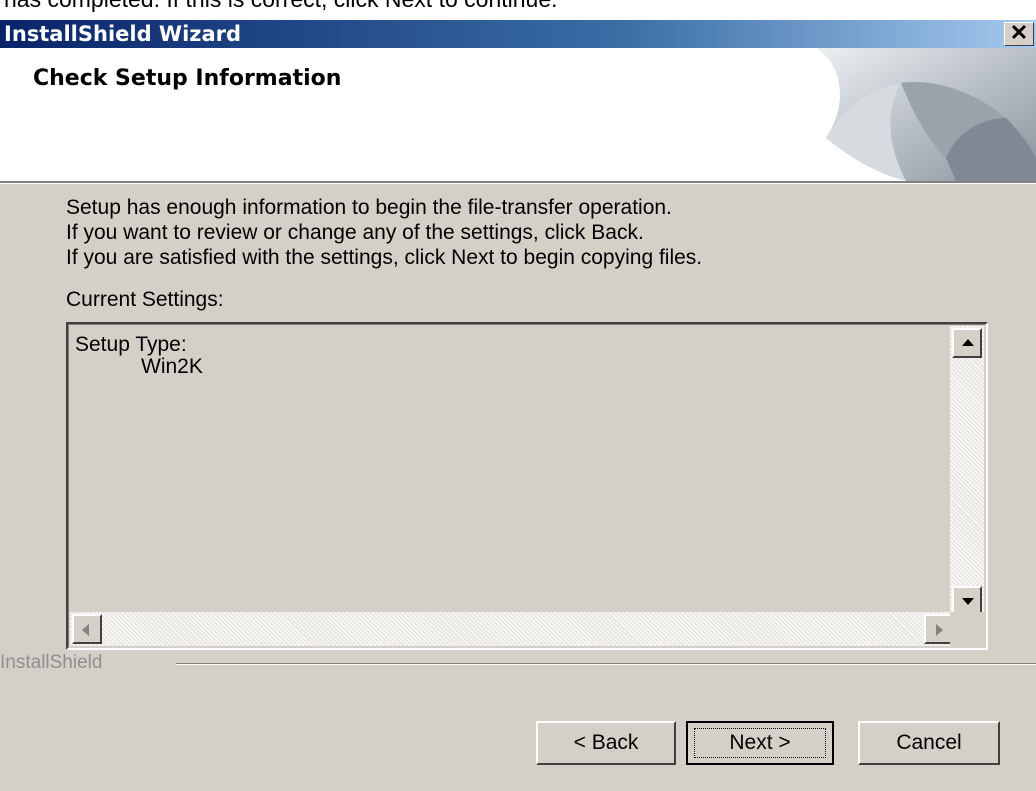 Image resolution: width=1036 pixels, height=791 pixels. What do you see at coordinates (172, 366) in the screenshot?
I see `setup-type-value: Win2K` at bounding box center [172, 366].